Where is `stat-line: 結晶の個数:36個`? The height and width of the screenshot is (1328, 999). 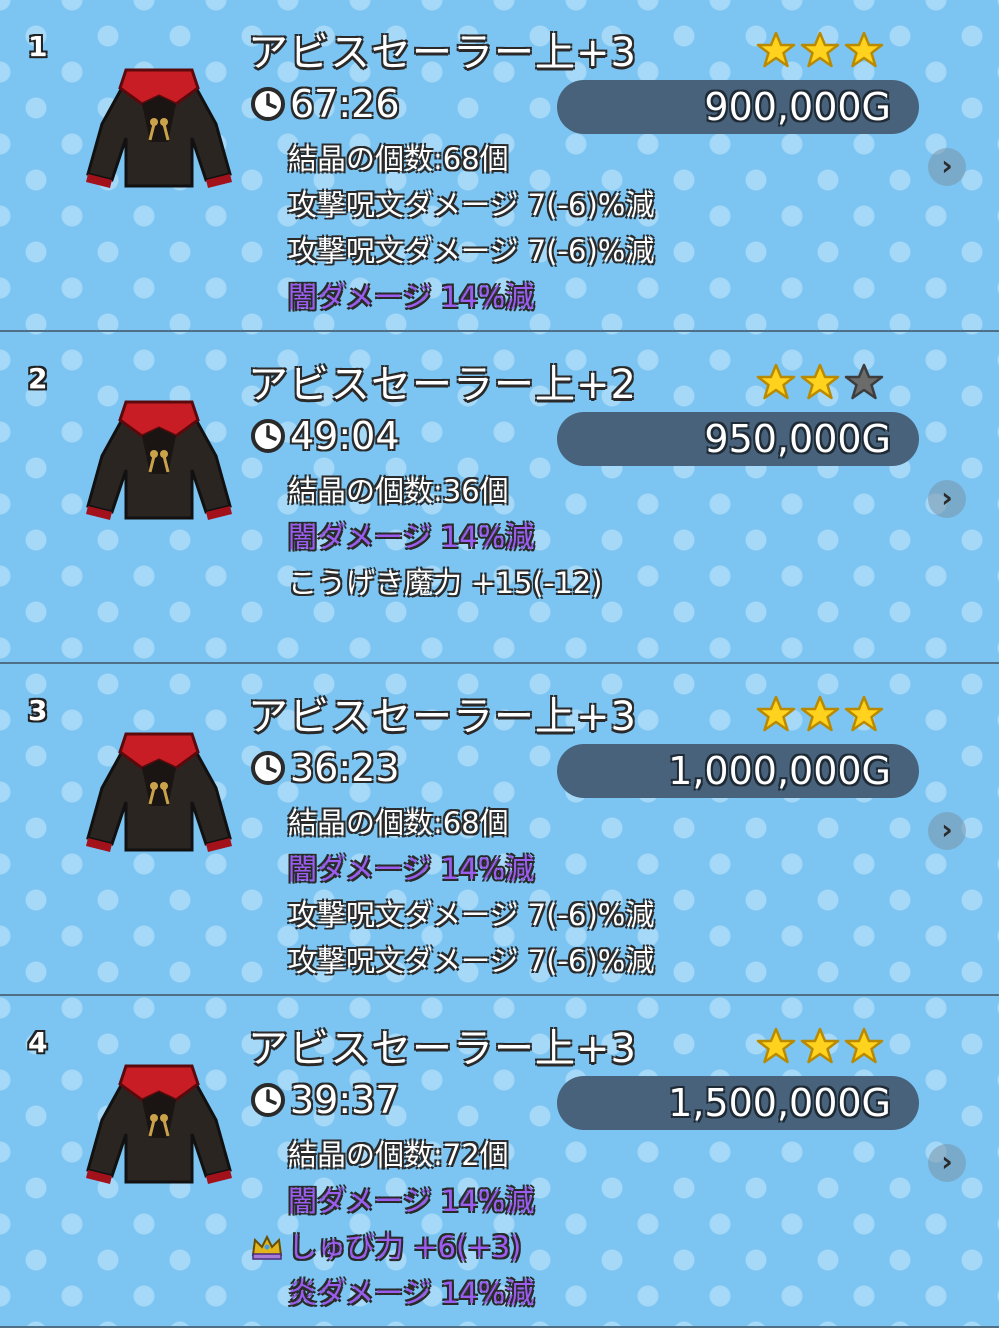
stat-line: 結晶の個数:36個 is located at coordinates (398, 491).